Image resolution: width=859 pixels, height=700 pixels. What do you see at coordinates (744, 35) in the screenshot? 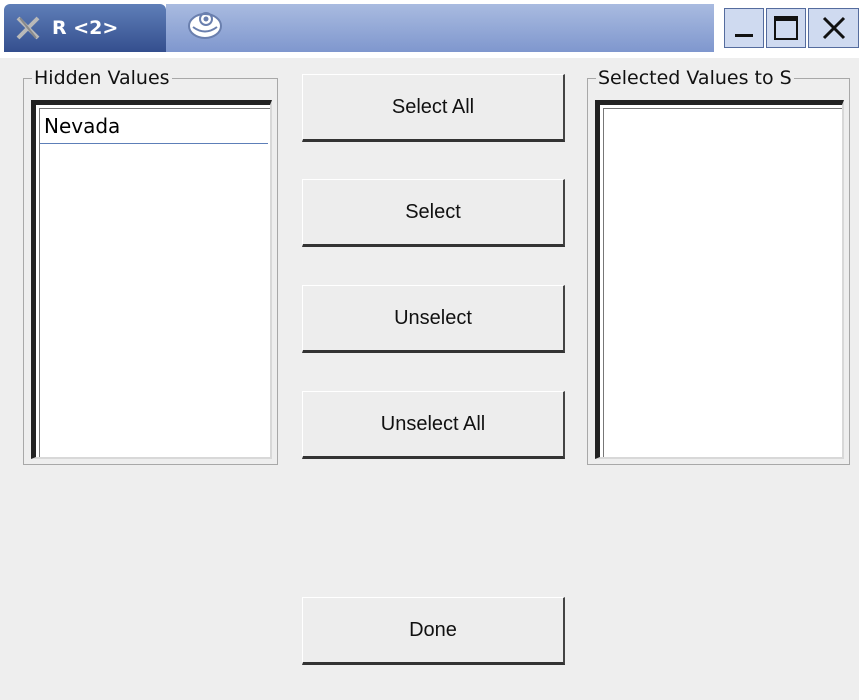
I see `minimize-icon` at bounding box center [744, 35].